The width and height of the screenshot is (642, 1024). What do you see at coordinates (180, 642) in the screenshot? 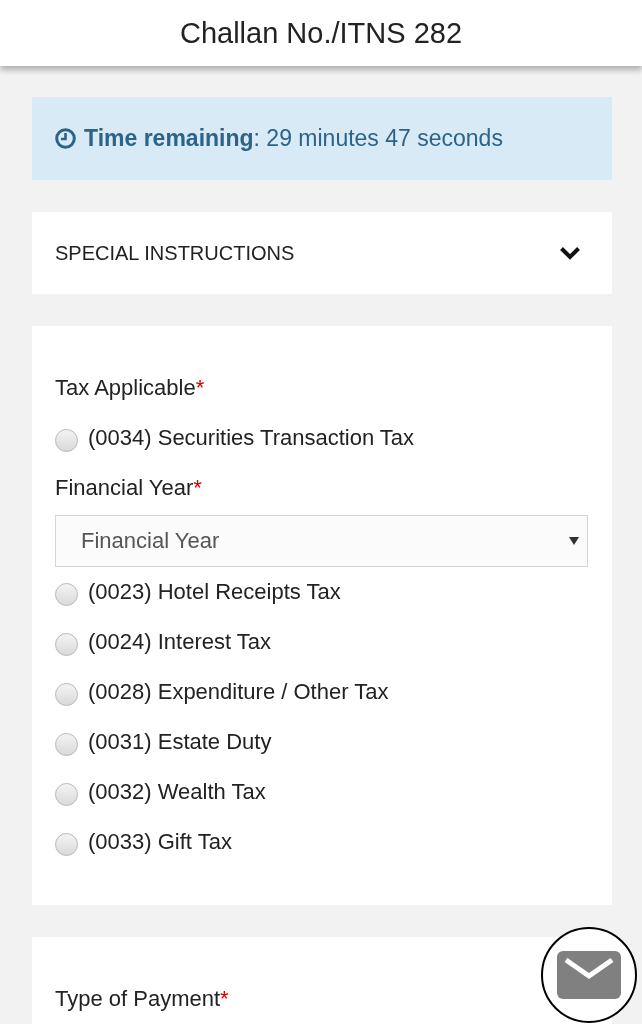
I see `option-label: (0024) Interest Tax` at bounding box center [180, 642].